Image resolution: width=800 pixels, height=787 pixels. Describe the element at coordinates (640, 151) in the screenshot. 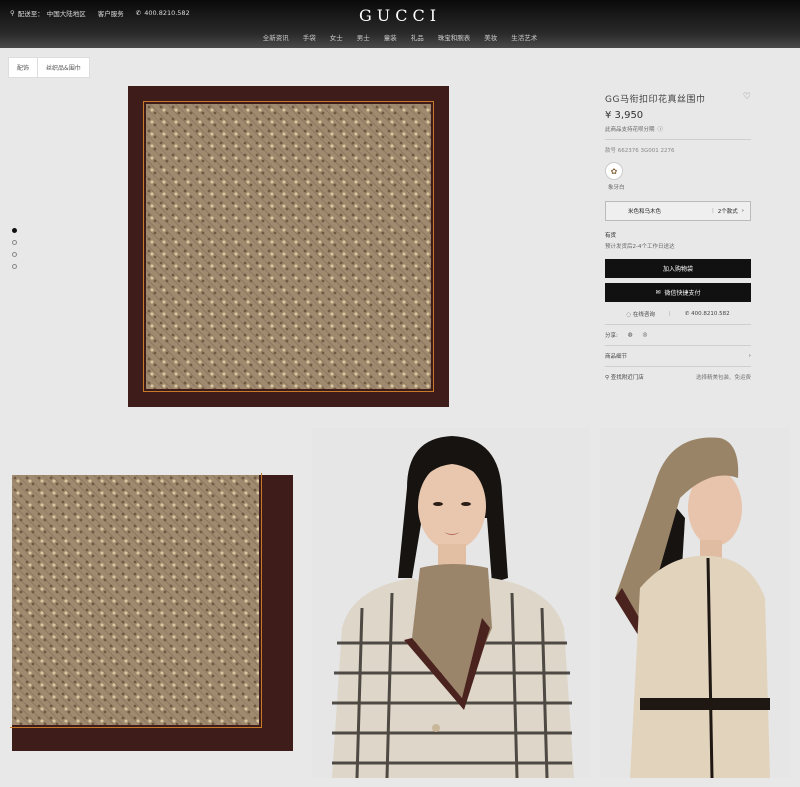

I see `style-number: 款号 662376 3G001 2276` at that location.